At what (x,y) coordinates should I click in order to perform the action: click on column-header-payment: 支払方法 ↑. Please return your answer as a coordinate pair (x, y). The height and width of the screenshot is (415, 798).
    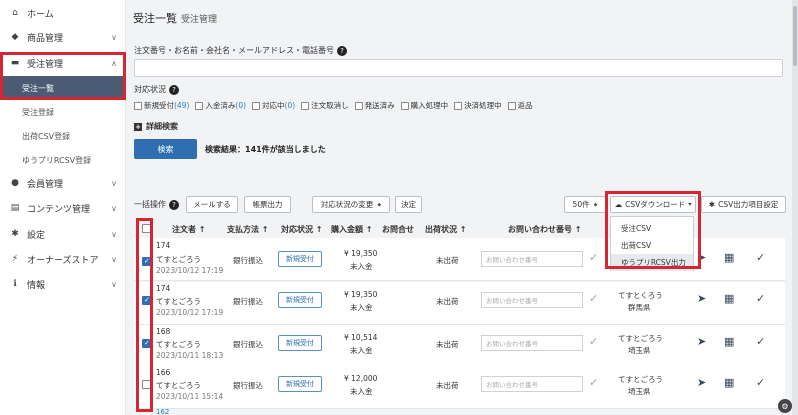
    Looking at the image, I should click on (248, 229).